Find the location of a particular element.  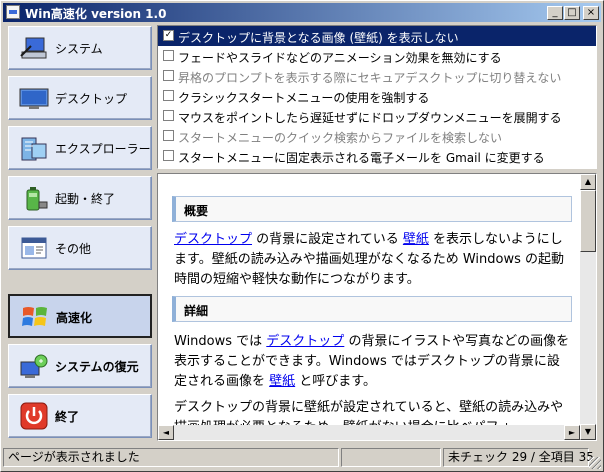

maximize-button: □ is located at coordinates (572, 13).